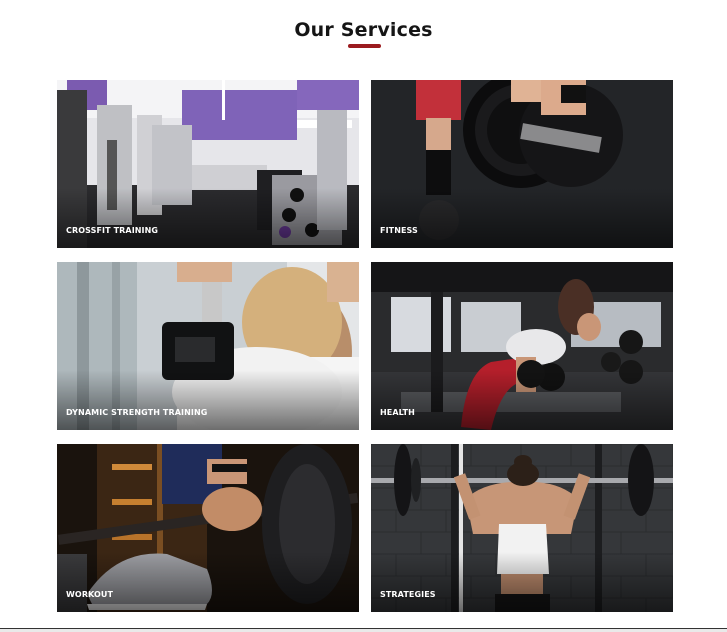 The width and height of the screenshot is (727, 632). What do you see at coordinates (522, 346) in the screenshot?
I see `service-card-health: HEALTH` at bounding box center [522, 346].